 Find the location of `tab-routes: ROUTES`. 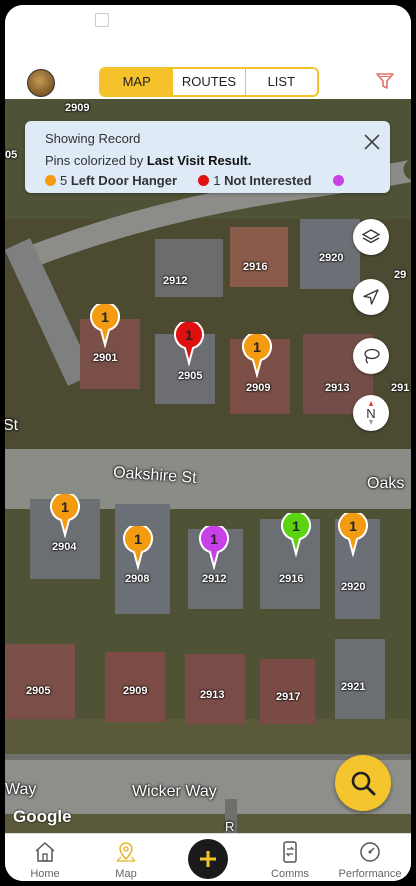

tab-routes: ROUTES is located at coordinates (208, 82).